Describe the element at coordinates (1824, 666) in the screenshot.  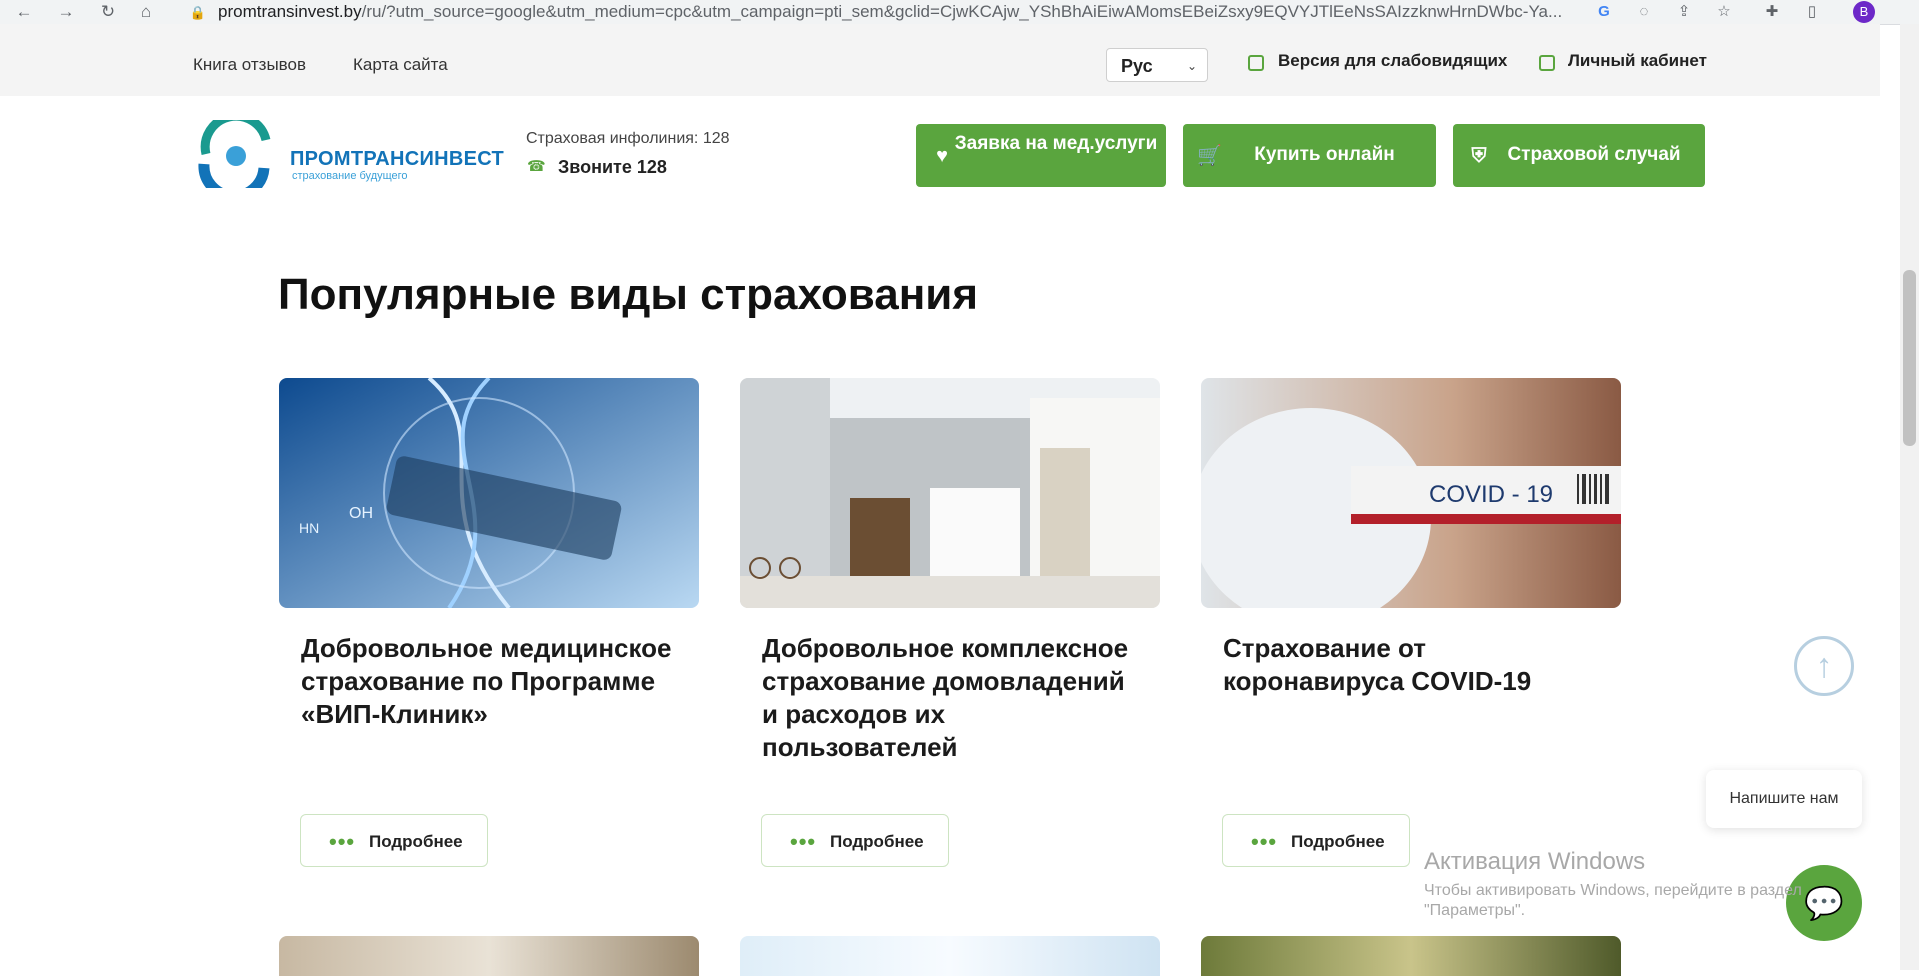
I see `scroll-to-top-icon: ↑` at that location.